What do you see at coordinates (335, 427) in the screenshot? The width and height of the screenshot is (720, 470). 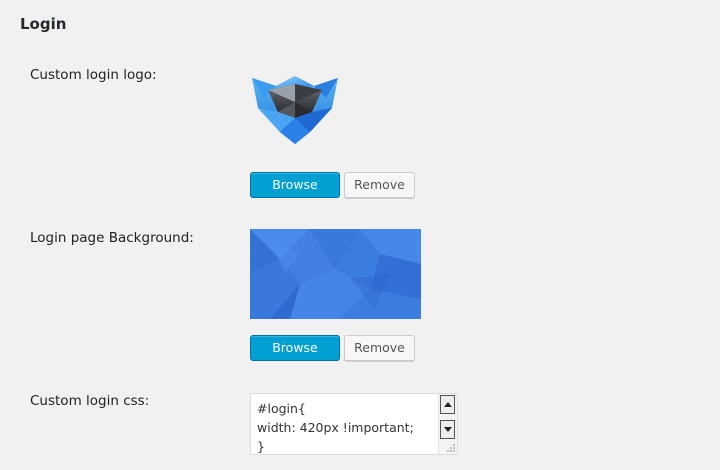 I see `custom-css-text: #login{ width: 420px !important; }` at bounding box center [335, 427].